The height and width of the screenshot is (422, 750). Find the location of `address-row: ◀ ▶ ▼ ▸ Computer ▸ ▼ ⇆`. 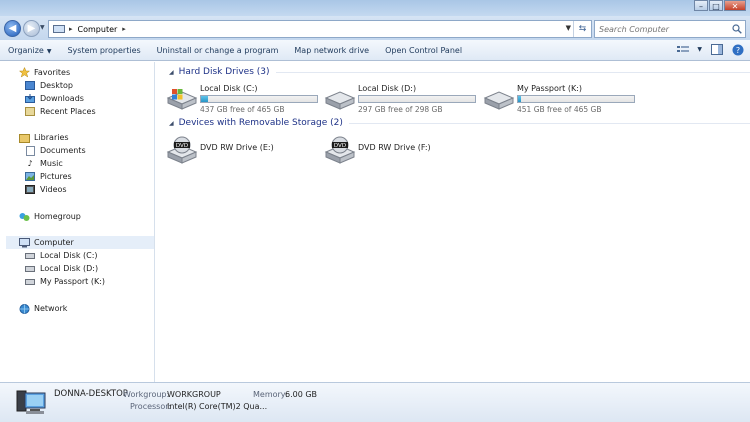

address-row: ◀ ▶ ▼ ▸ Computer ▸ ▼ ⇆ is located at coordinates (375, 28).